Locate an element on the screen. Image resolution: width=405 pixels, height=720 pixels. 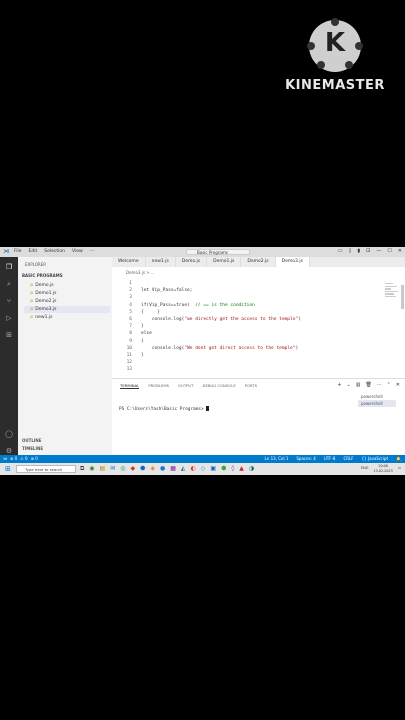
tab-debug-console: DEBUG CONSOLE is located at coordinates (219, 386).